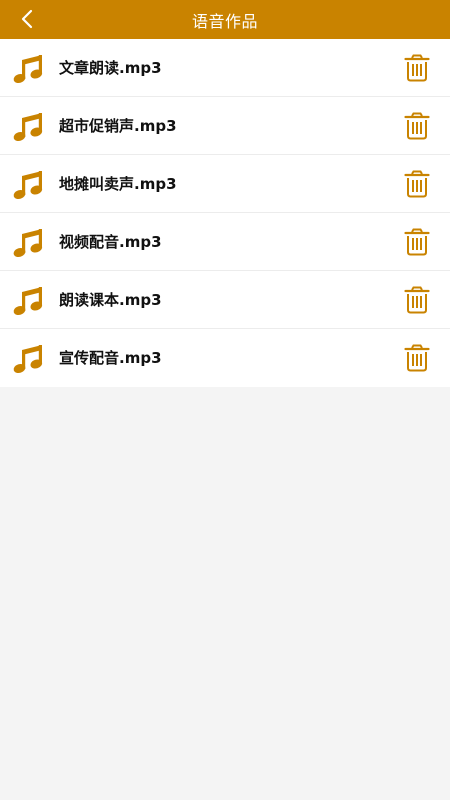 This screenshot has height=800, width=450. I want to click on file-name: 宣传配音.mp3, so click(110, 358).